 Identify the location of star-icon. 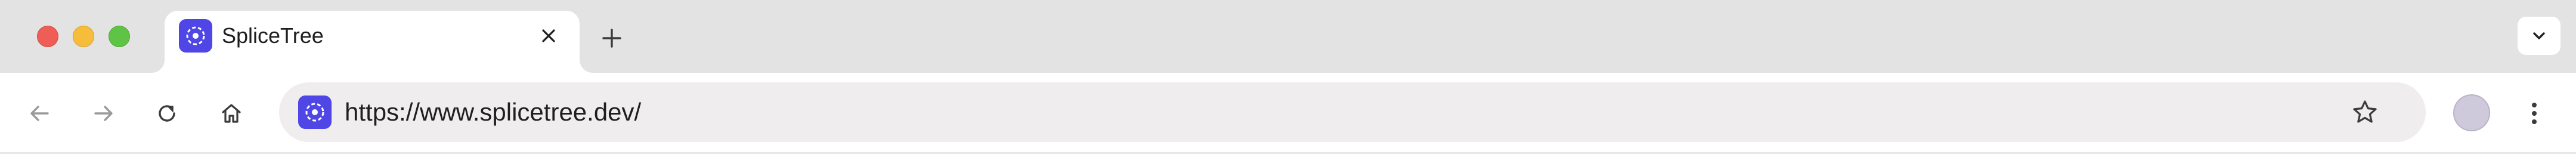
(2365, 112).